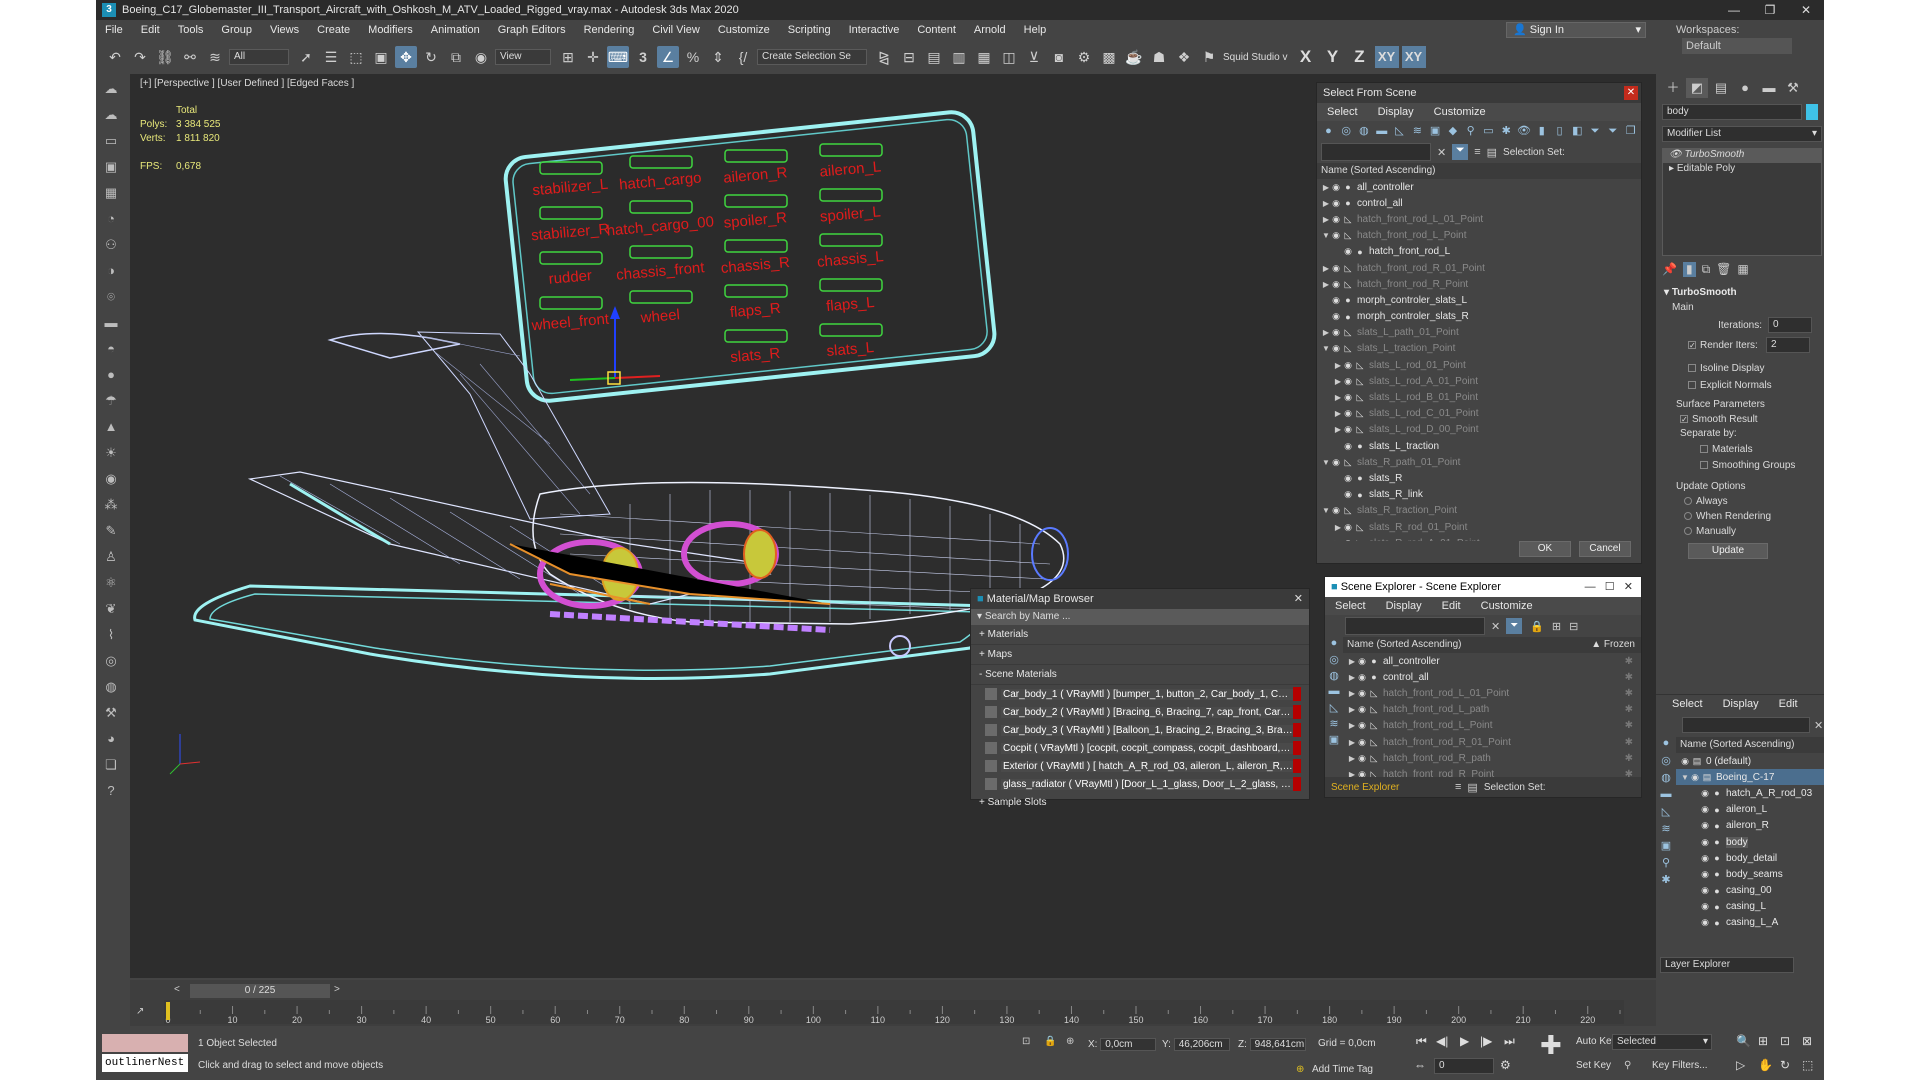 The height and width of the screenshot is (1080, 1920). I want to click on tree-row: ▶ ◉ ◺ slats_R_rod_01_Point, so click(1481, 527).